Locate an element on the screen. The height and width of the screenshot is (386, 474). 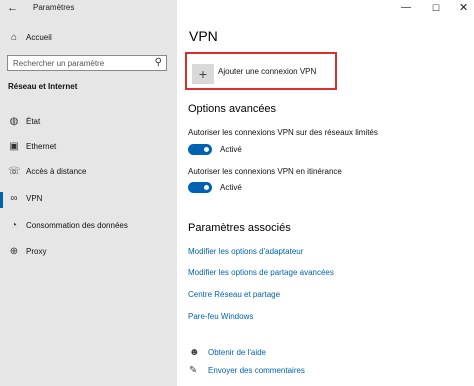
sidebar-item-label: Accès à distance is located at coordinates (56, 171).